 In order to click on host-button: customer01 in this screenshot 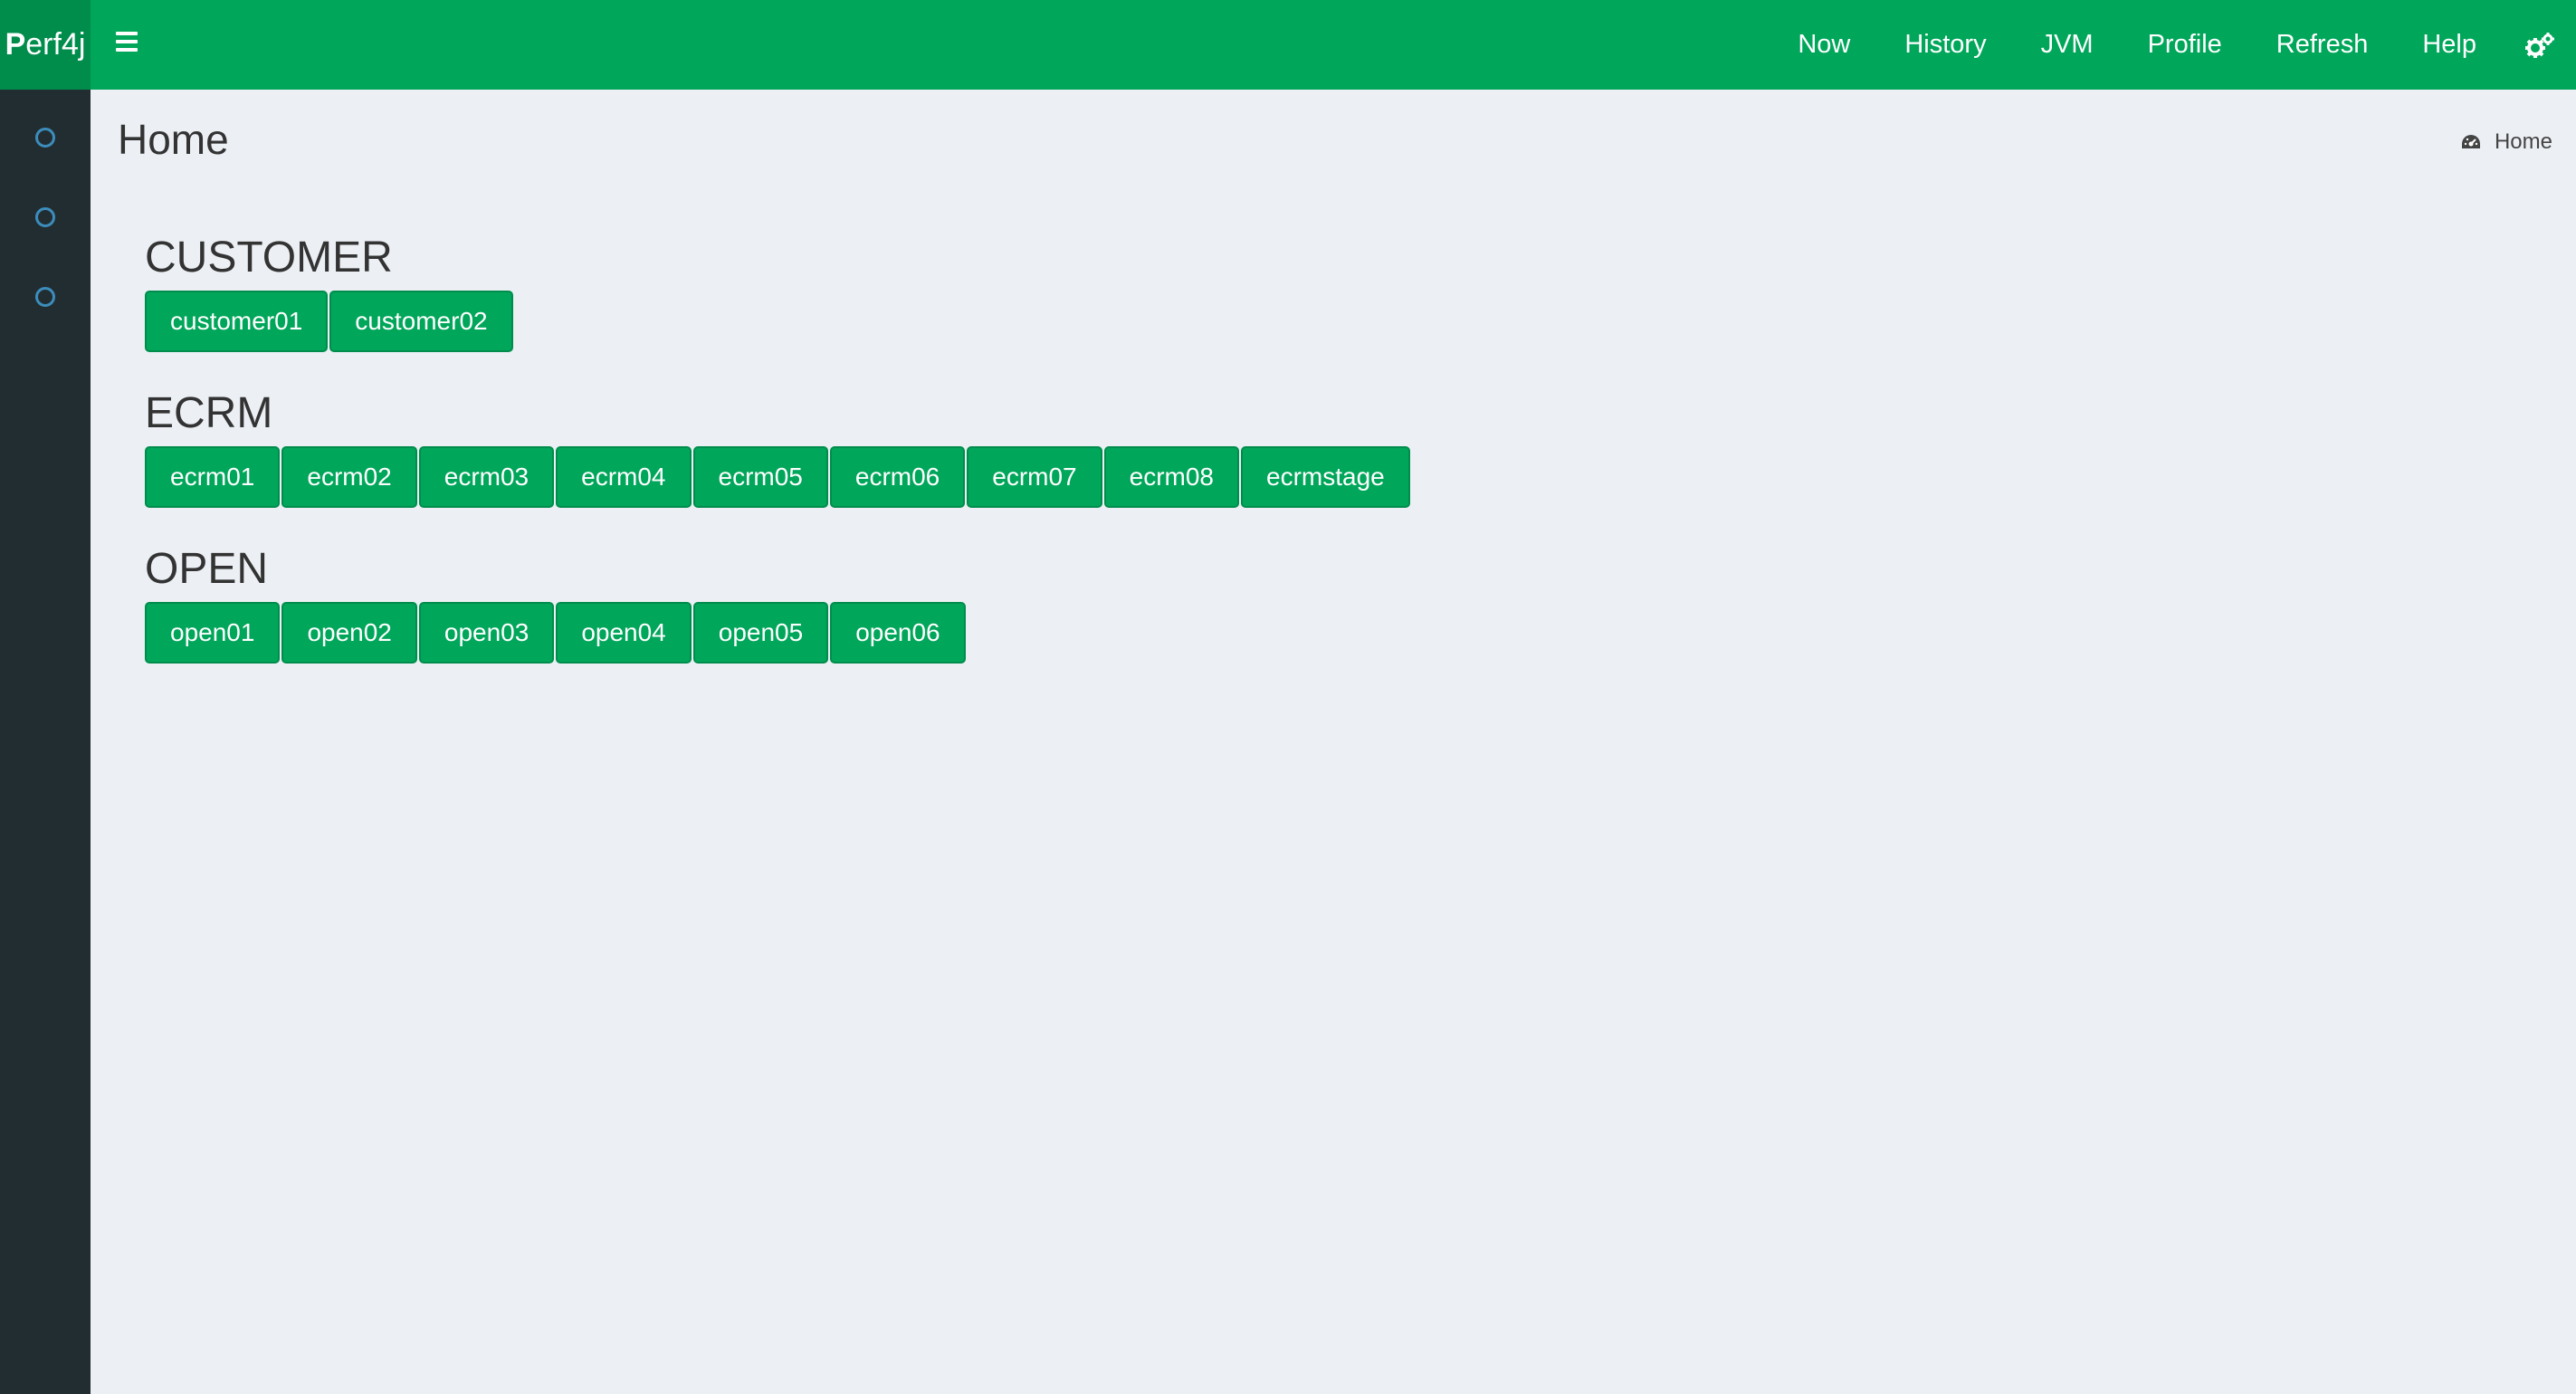, I will do `click(237, 321)`.